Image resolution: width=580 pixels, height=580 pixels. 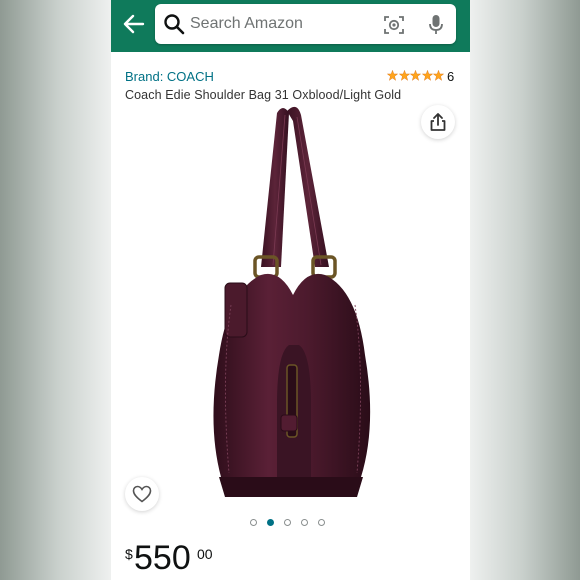 What do you see at coordinates (436, 25) in the screenshot?
I see `microphone-icon` at bounding box center [436, 25].